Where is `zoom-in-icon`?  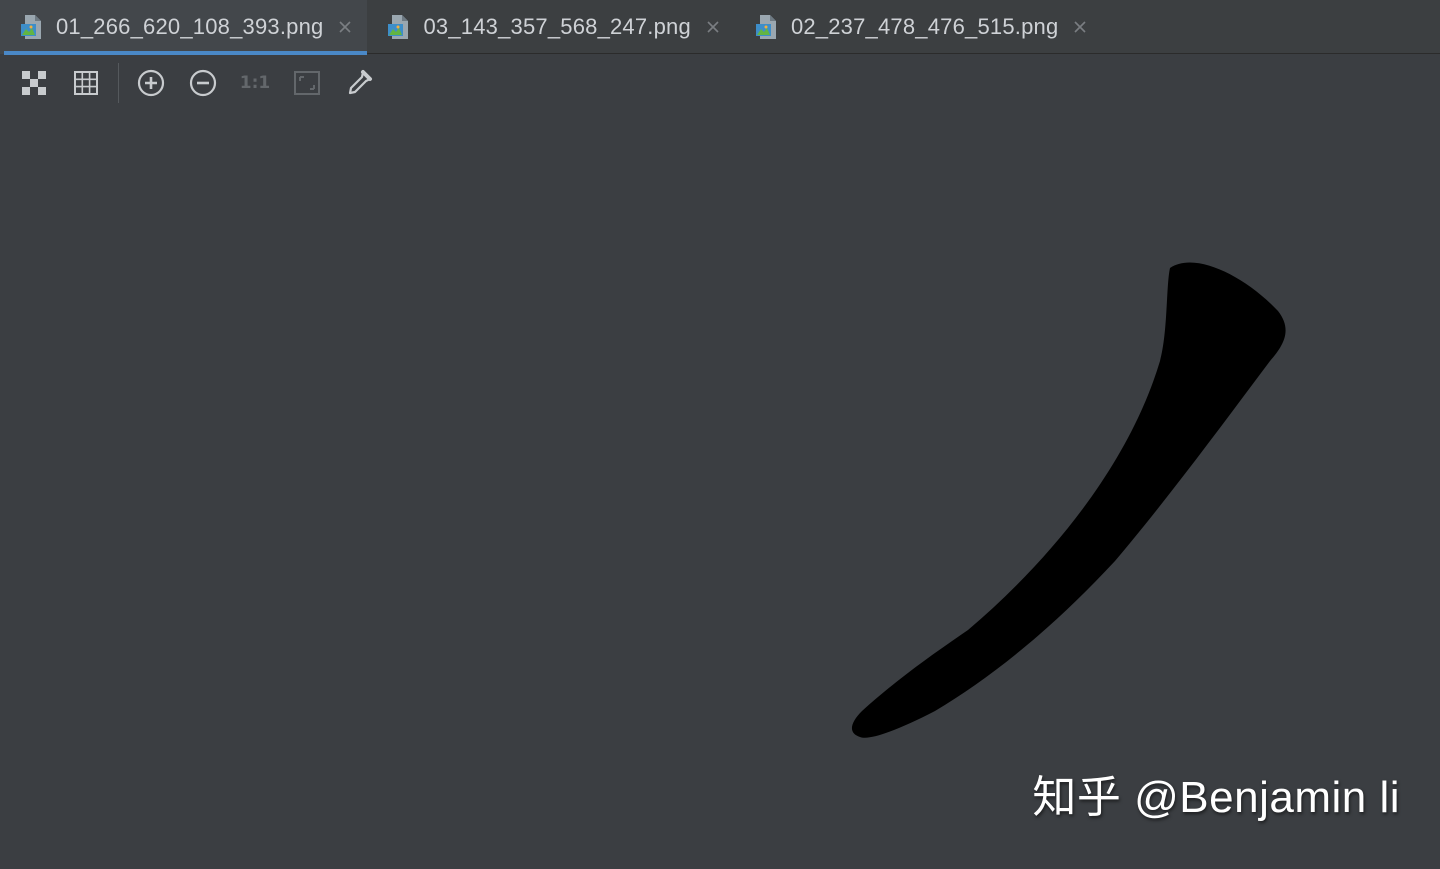
zoom-in-icon is located at coordinates (151, 83).